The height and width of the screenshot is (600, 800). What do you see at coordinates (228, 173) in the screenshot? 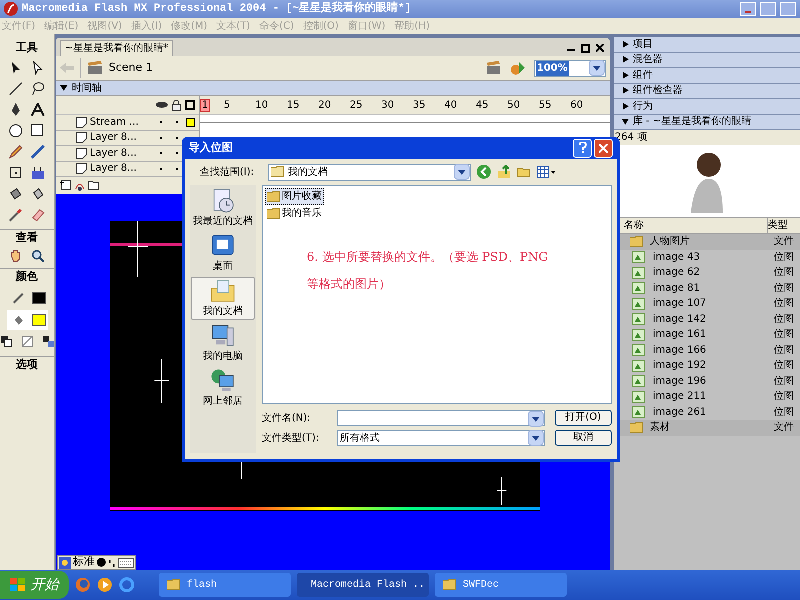
I see `look-in-label: 查找范围(I):` at bounding box center [228, 173].